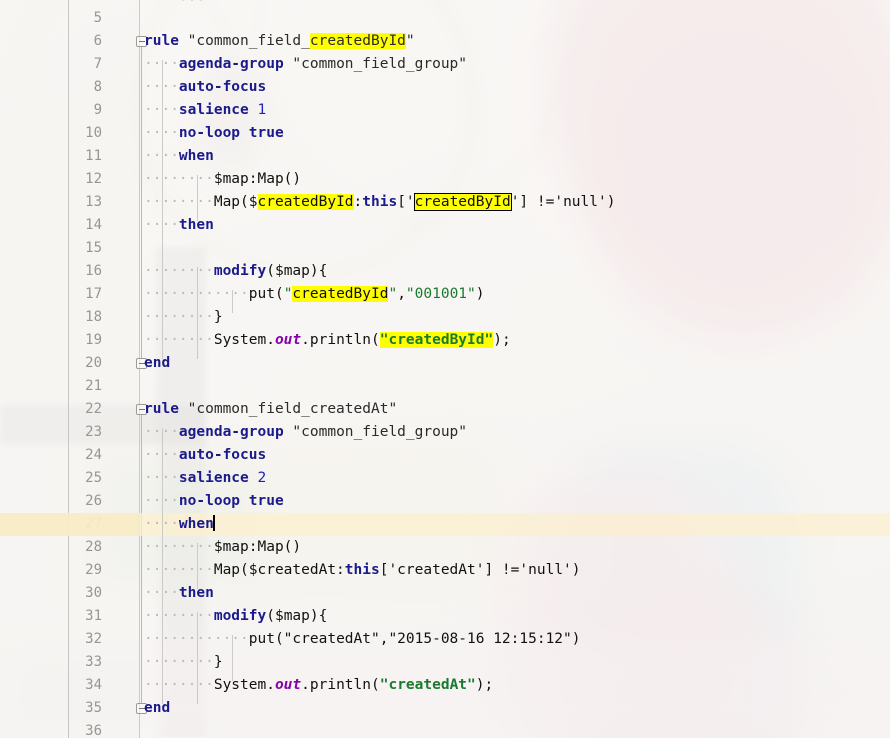  Describe the element at coordinates (262, 478) in the screenshot. I see `code-token: 2` at that location.